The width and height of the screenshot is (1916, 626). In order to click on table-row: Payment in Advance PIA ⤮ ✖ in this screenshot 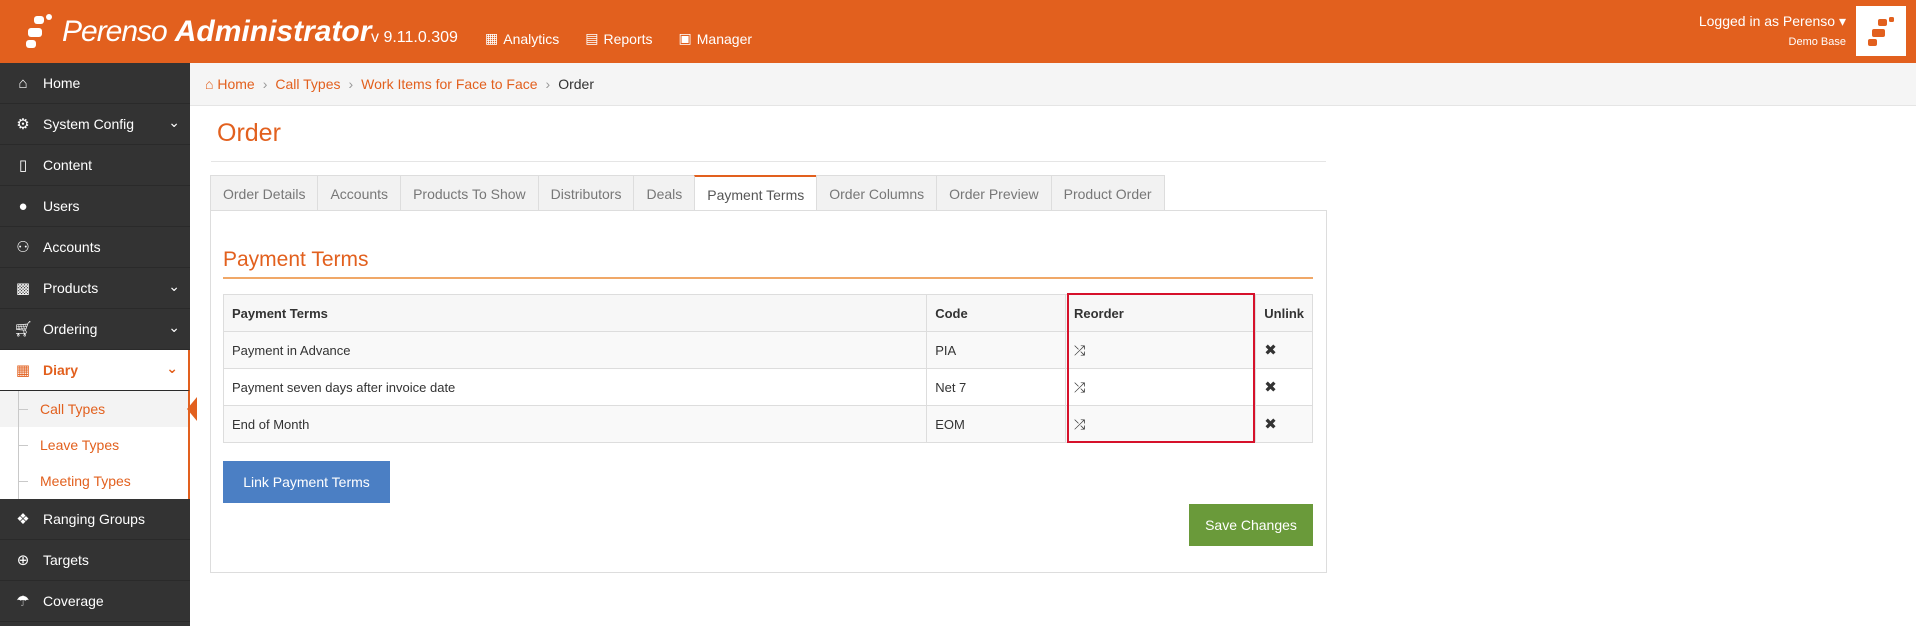, I will do `click(767, 350)`.